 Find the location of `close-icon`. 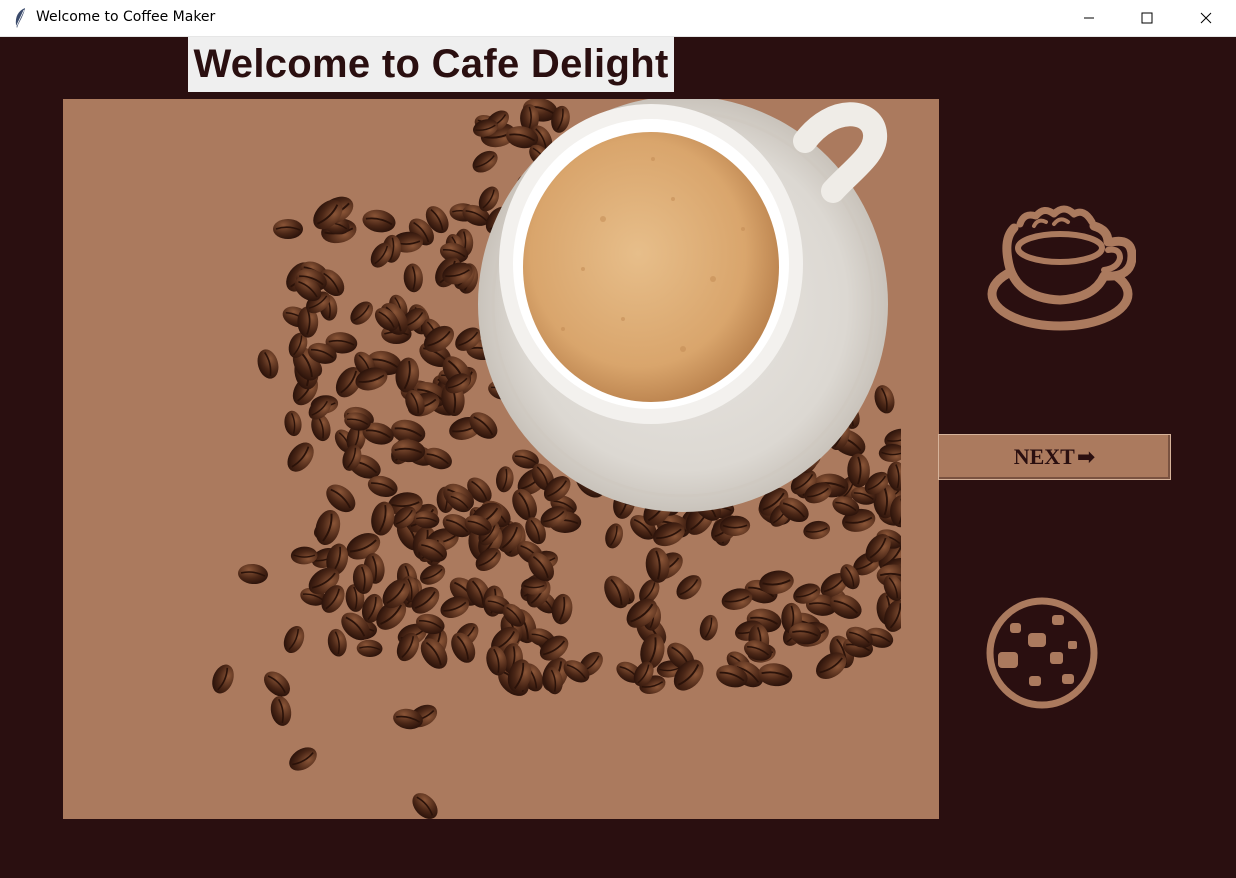

close-icon is located at coordinates (1206, 18).